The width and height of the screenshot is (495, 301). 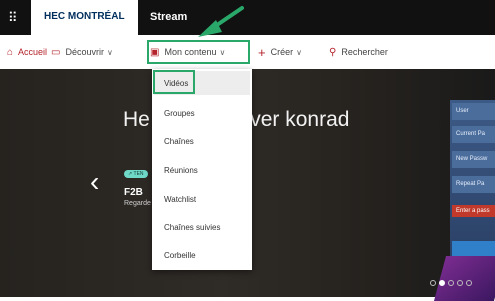 What do you see at coordinates (473, 111) in the screenshot?
I see `side-field-user: User` at bounding box center [473, 111].